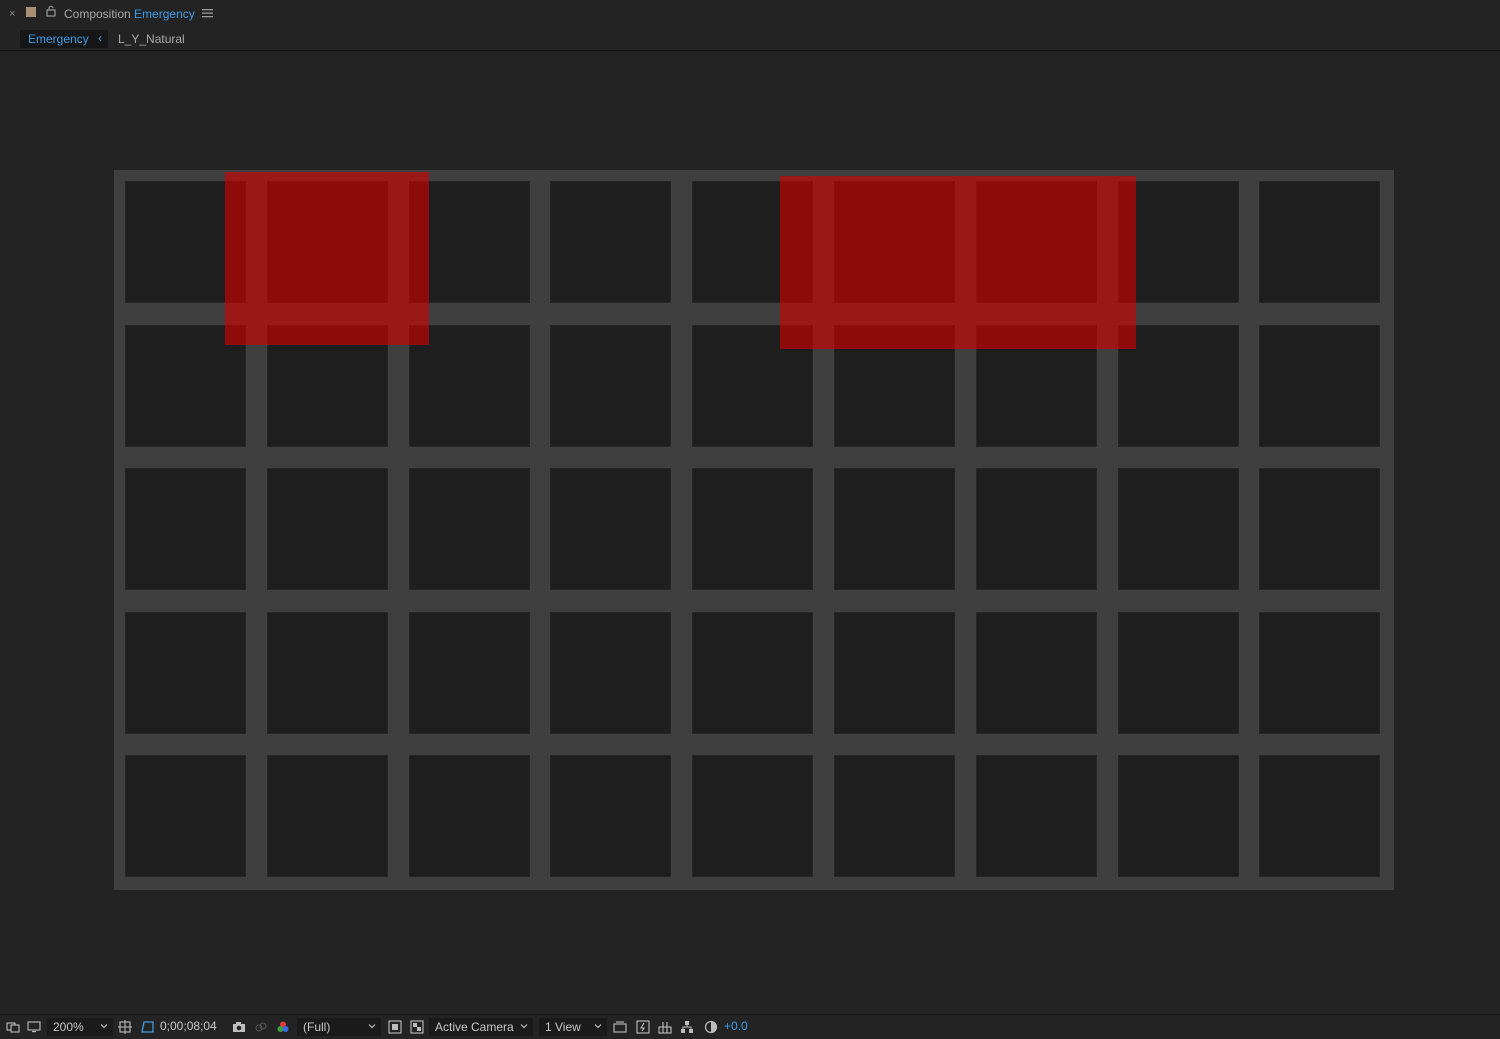  I want to click on timeline-icon, so click(665, 1028).